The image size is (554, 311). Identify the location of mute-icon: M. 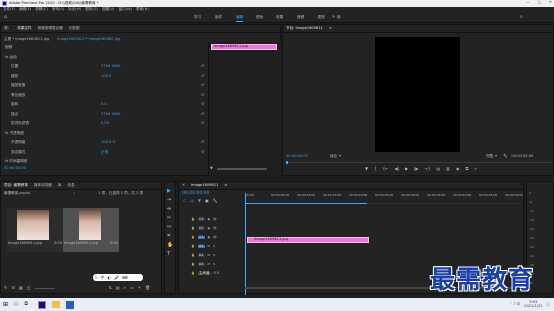
(209, 246).